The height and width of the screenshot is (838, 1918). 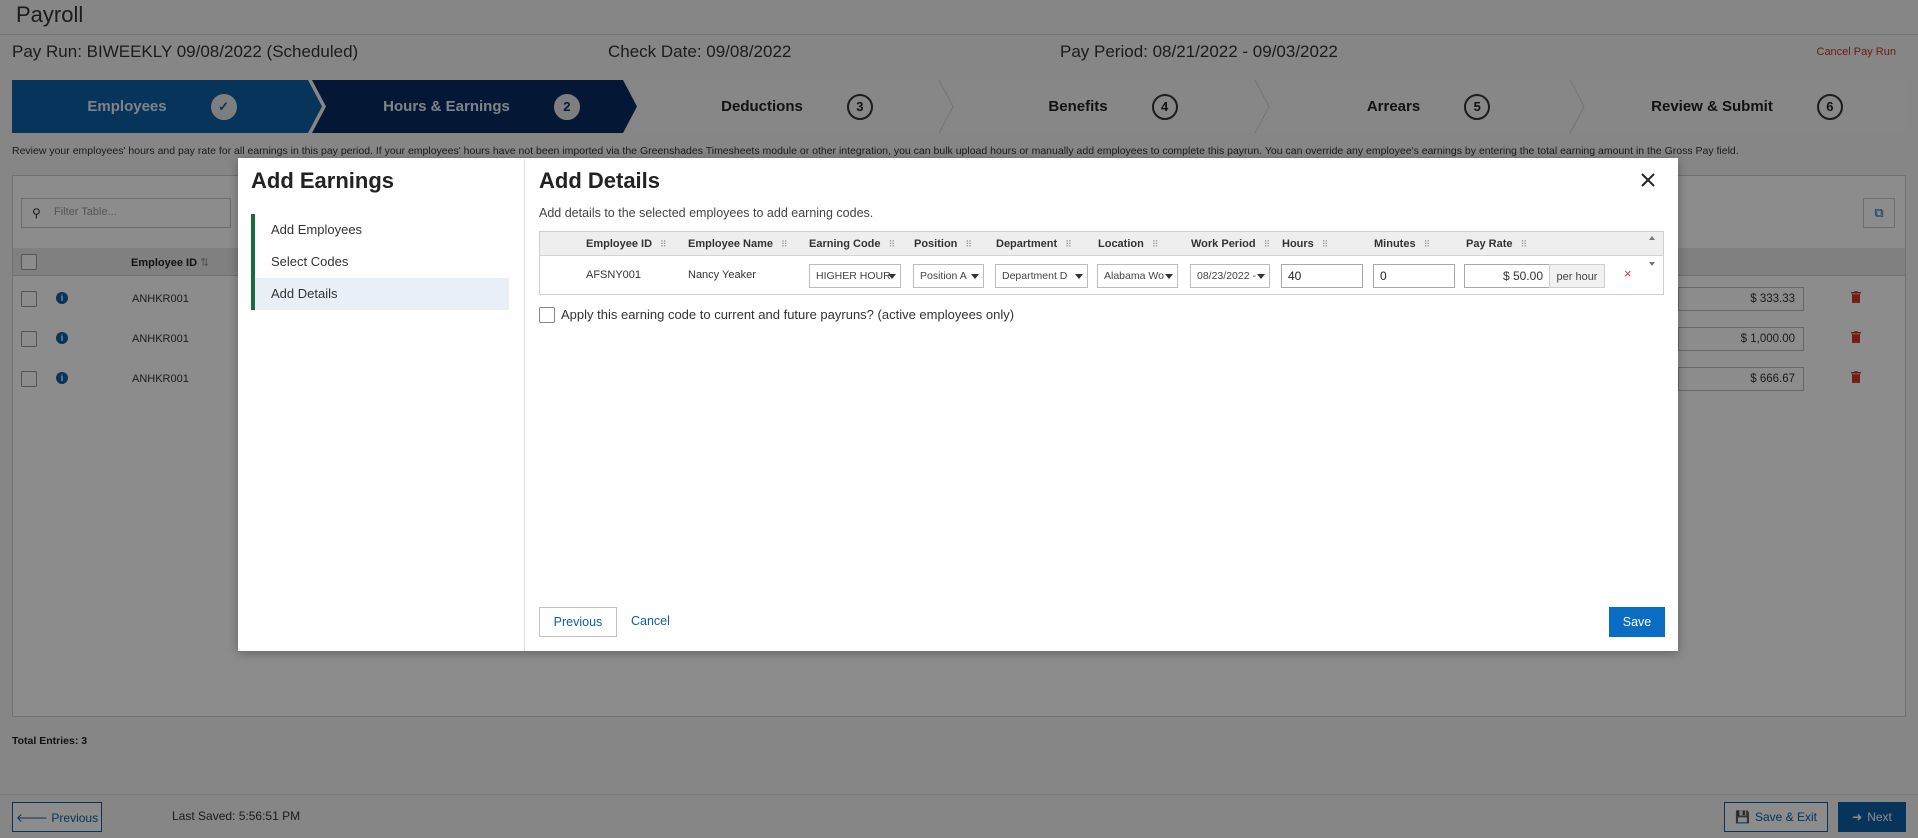 What do you see at coordinates (1134, 276) in the screenshot?
I see `selected-value: Alabama Wo` at bounding box center [1134, 276].